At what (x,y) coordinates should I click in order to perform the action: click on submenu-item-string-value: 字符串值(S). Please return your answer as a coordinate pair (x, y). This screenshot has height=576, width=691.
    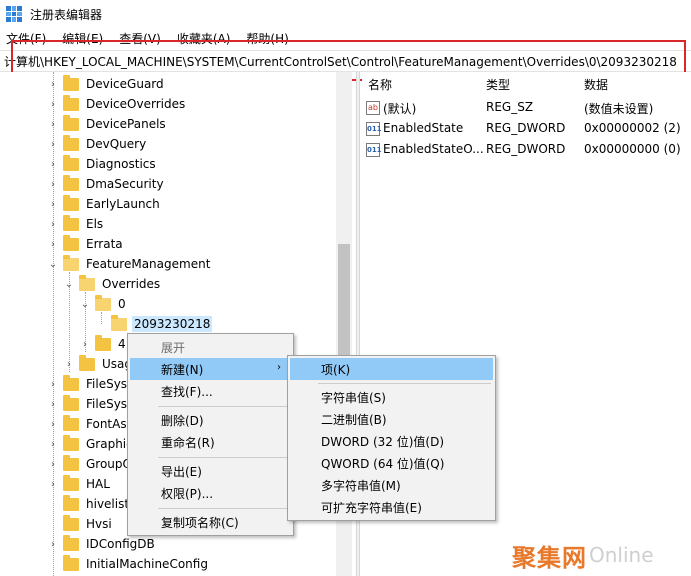
    Looking at the image, I should click on (391, 397).